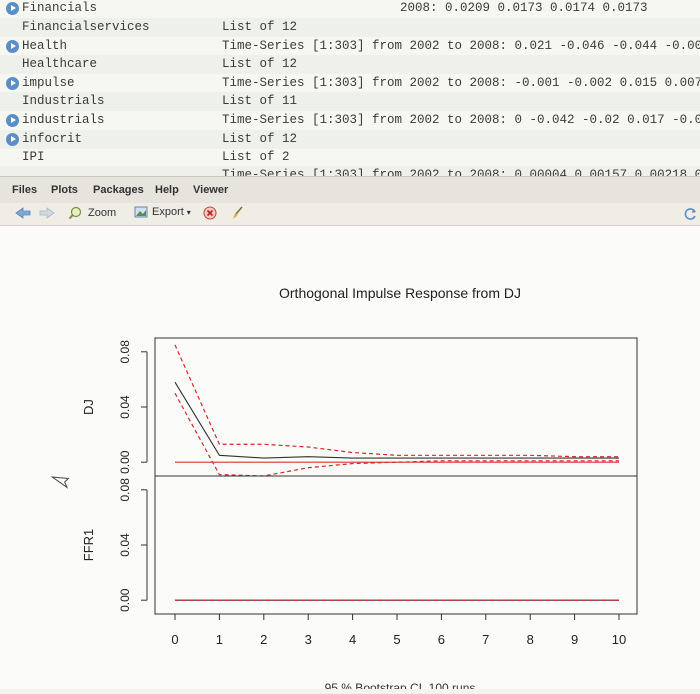 The height and width of the screenshot is (694, 700). Describe the element at coordinates (24, 190) in the screenshot. I see `tab-files: Files` at that location.